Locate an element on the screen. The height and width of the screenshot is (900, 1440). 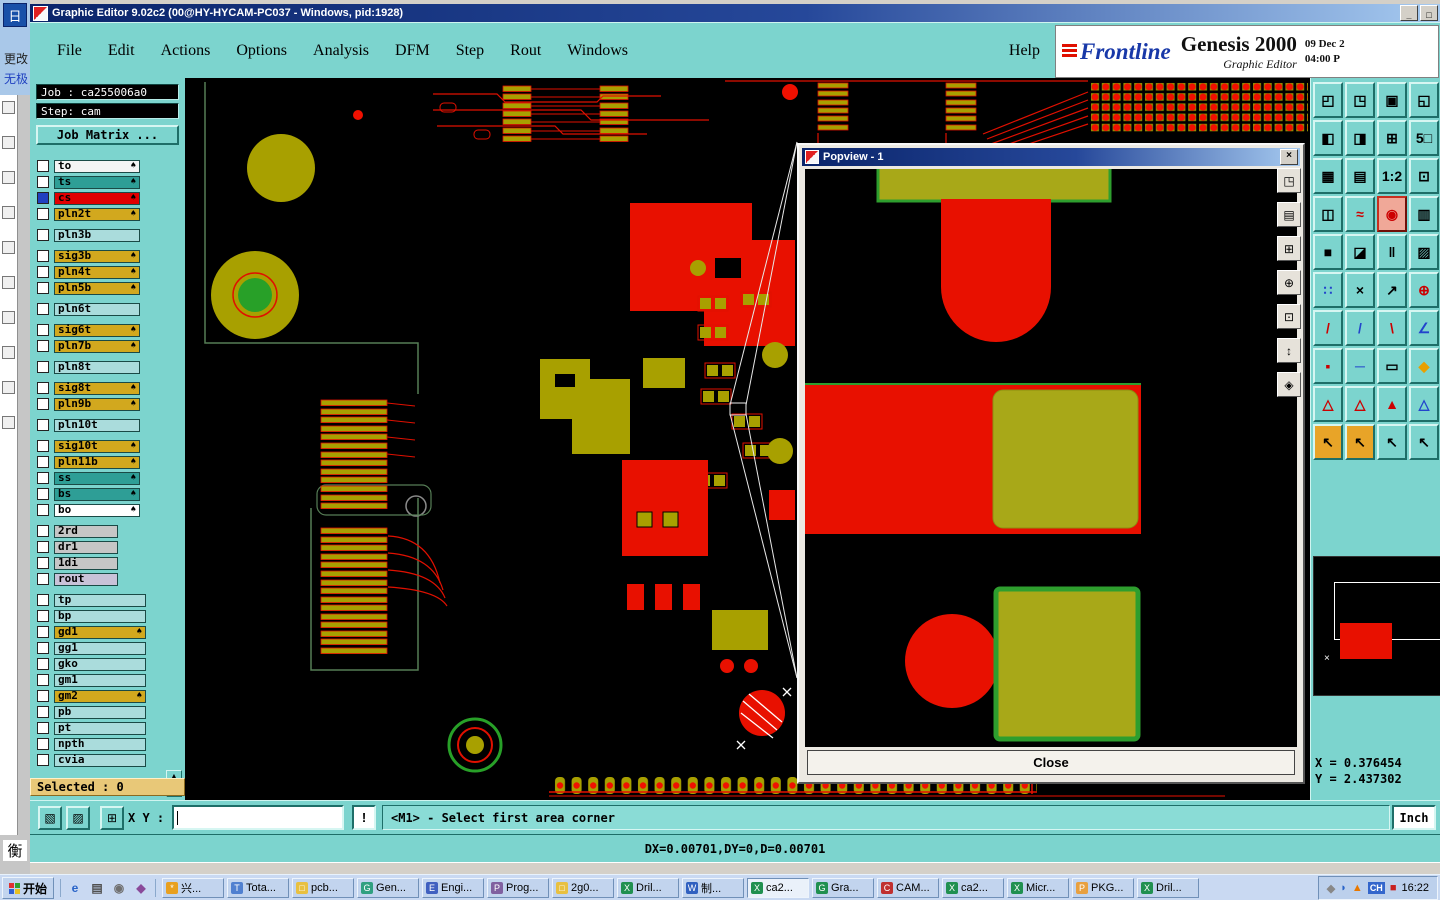
layer-label-to: to ♠ is located at coordinates (97, 166).